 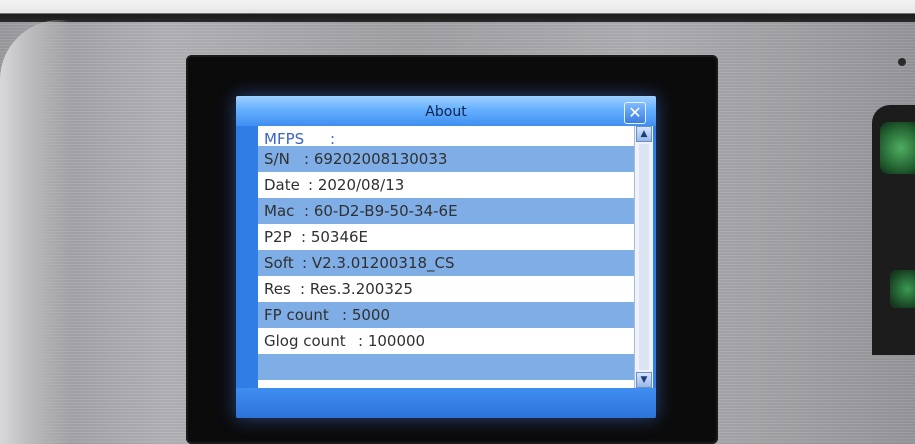 I want to click on list-item: Soft : V2.3.01200318_CS, so click(x=446, y=263).